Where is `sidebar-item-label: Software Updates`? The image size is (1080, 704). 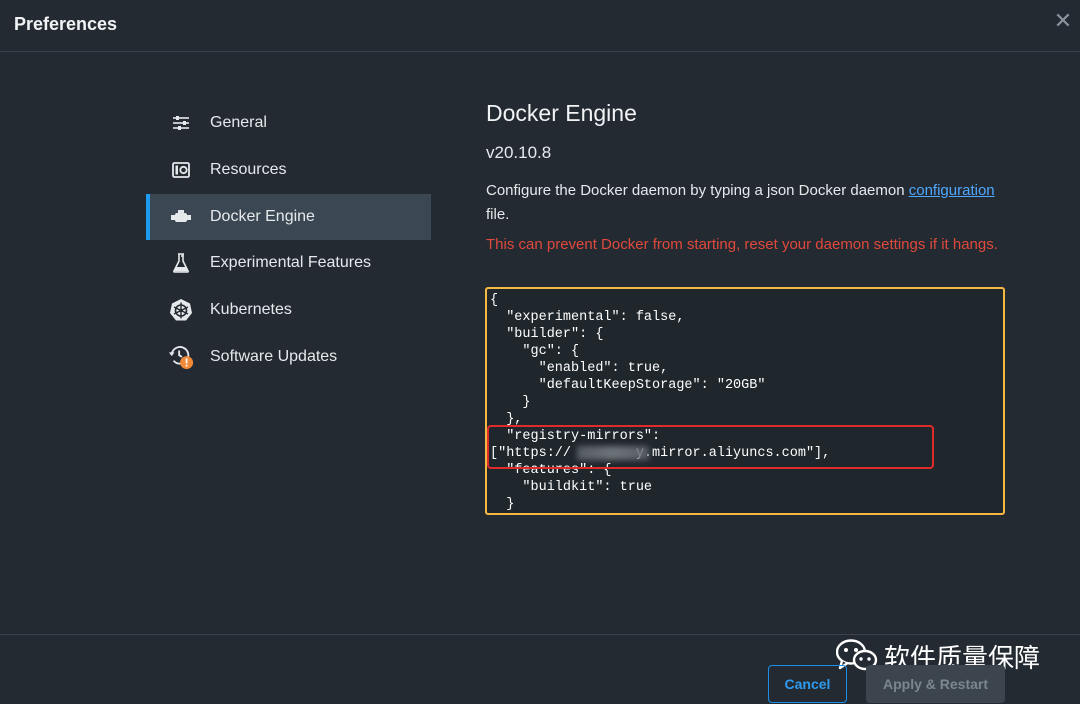
sidebar-item-label: Software Updates is located at coordinates (274, 356).